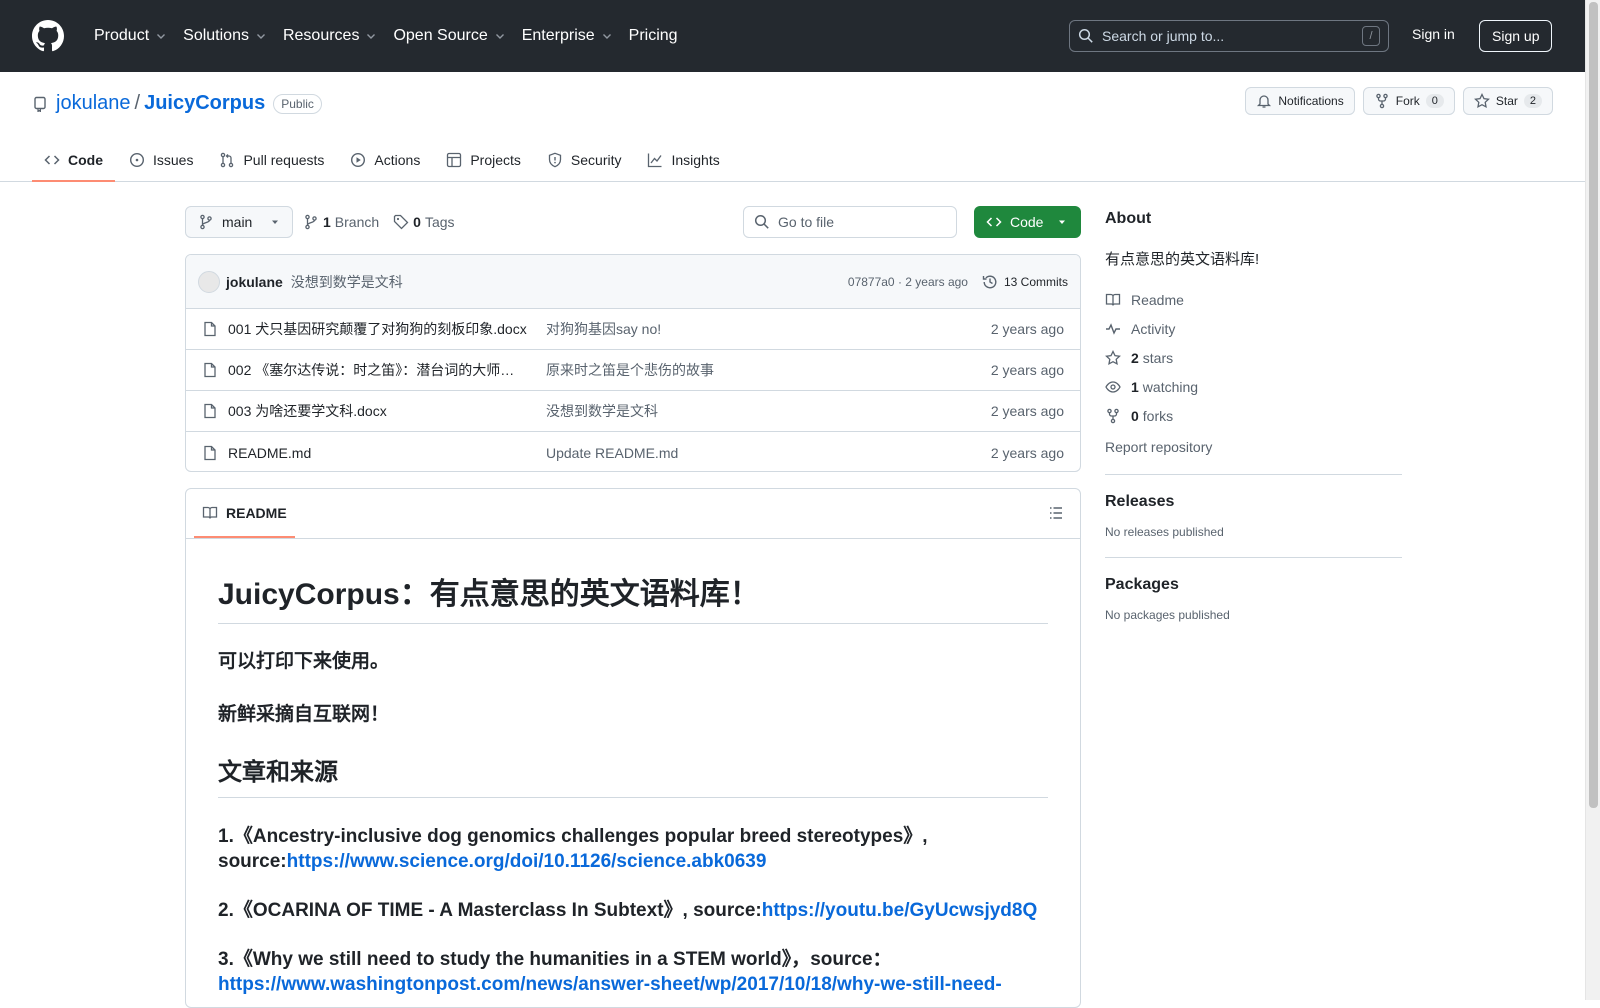  I want to click on commits-link: 13 Commits, so click(1025, 282).